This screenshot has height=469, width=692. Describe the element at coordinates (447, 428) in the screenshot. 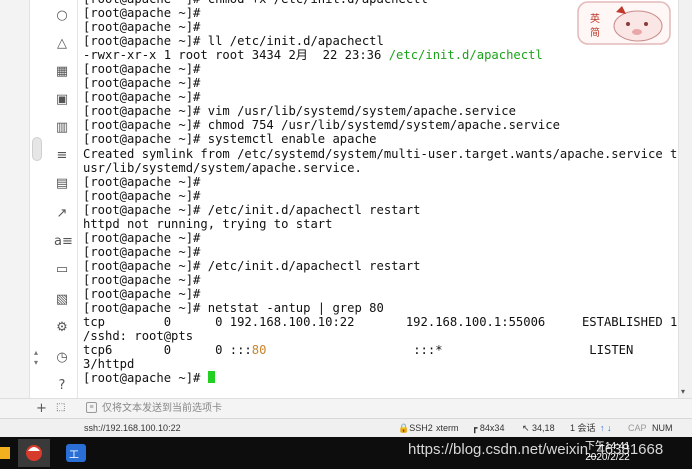

I see `terminal-type: xterm` at that location.